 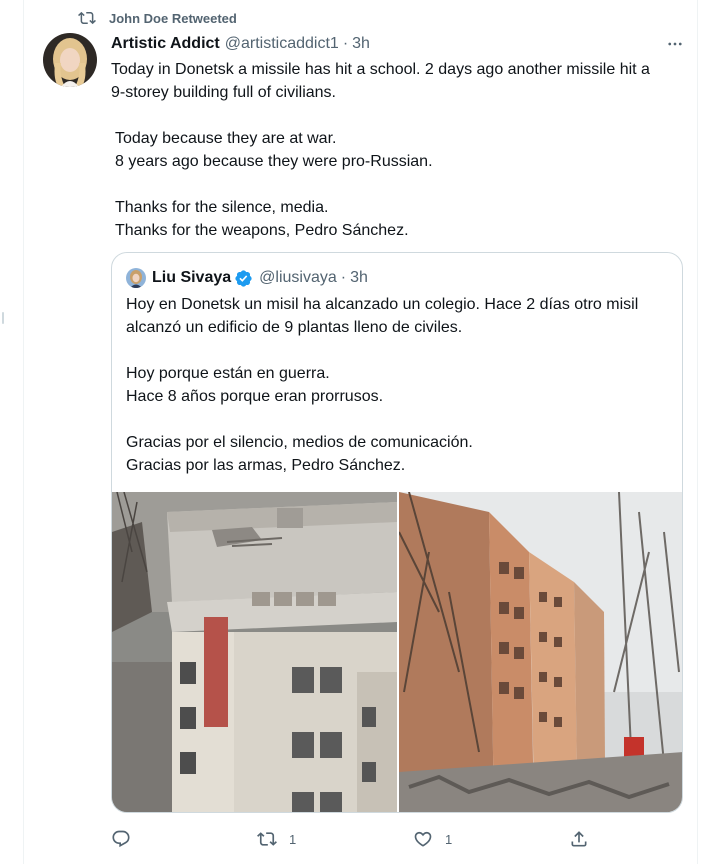 I want to click on quoted-tweet-line: Hoy porque están en guerra., so click(x=228, y=373).